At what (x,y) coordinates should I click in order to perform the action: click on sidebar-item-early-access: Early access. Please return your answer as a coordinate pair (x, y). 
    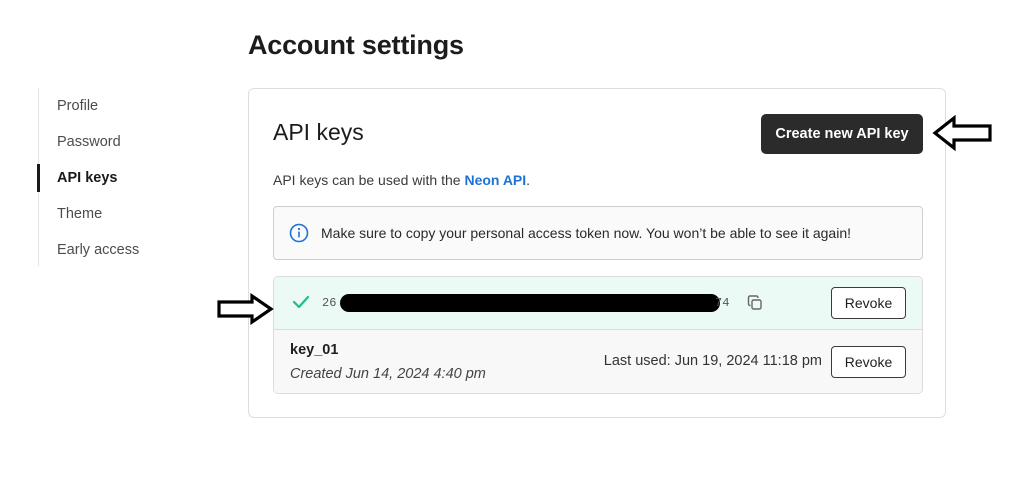
    Looking at the image, I should click on (119, 250).